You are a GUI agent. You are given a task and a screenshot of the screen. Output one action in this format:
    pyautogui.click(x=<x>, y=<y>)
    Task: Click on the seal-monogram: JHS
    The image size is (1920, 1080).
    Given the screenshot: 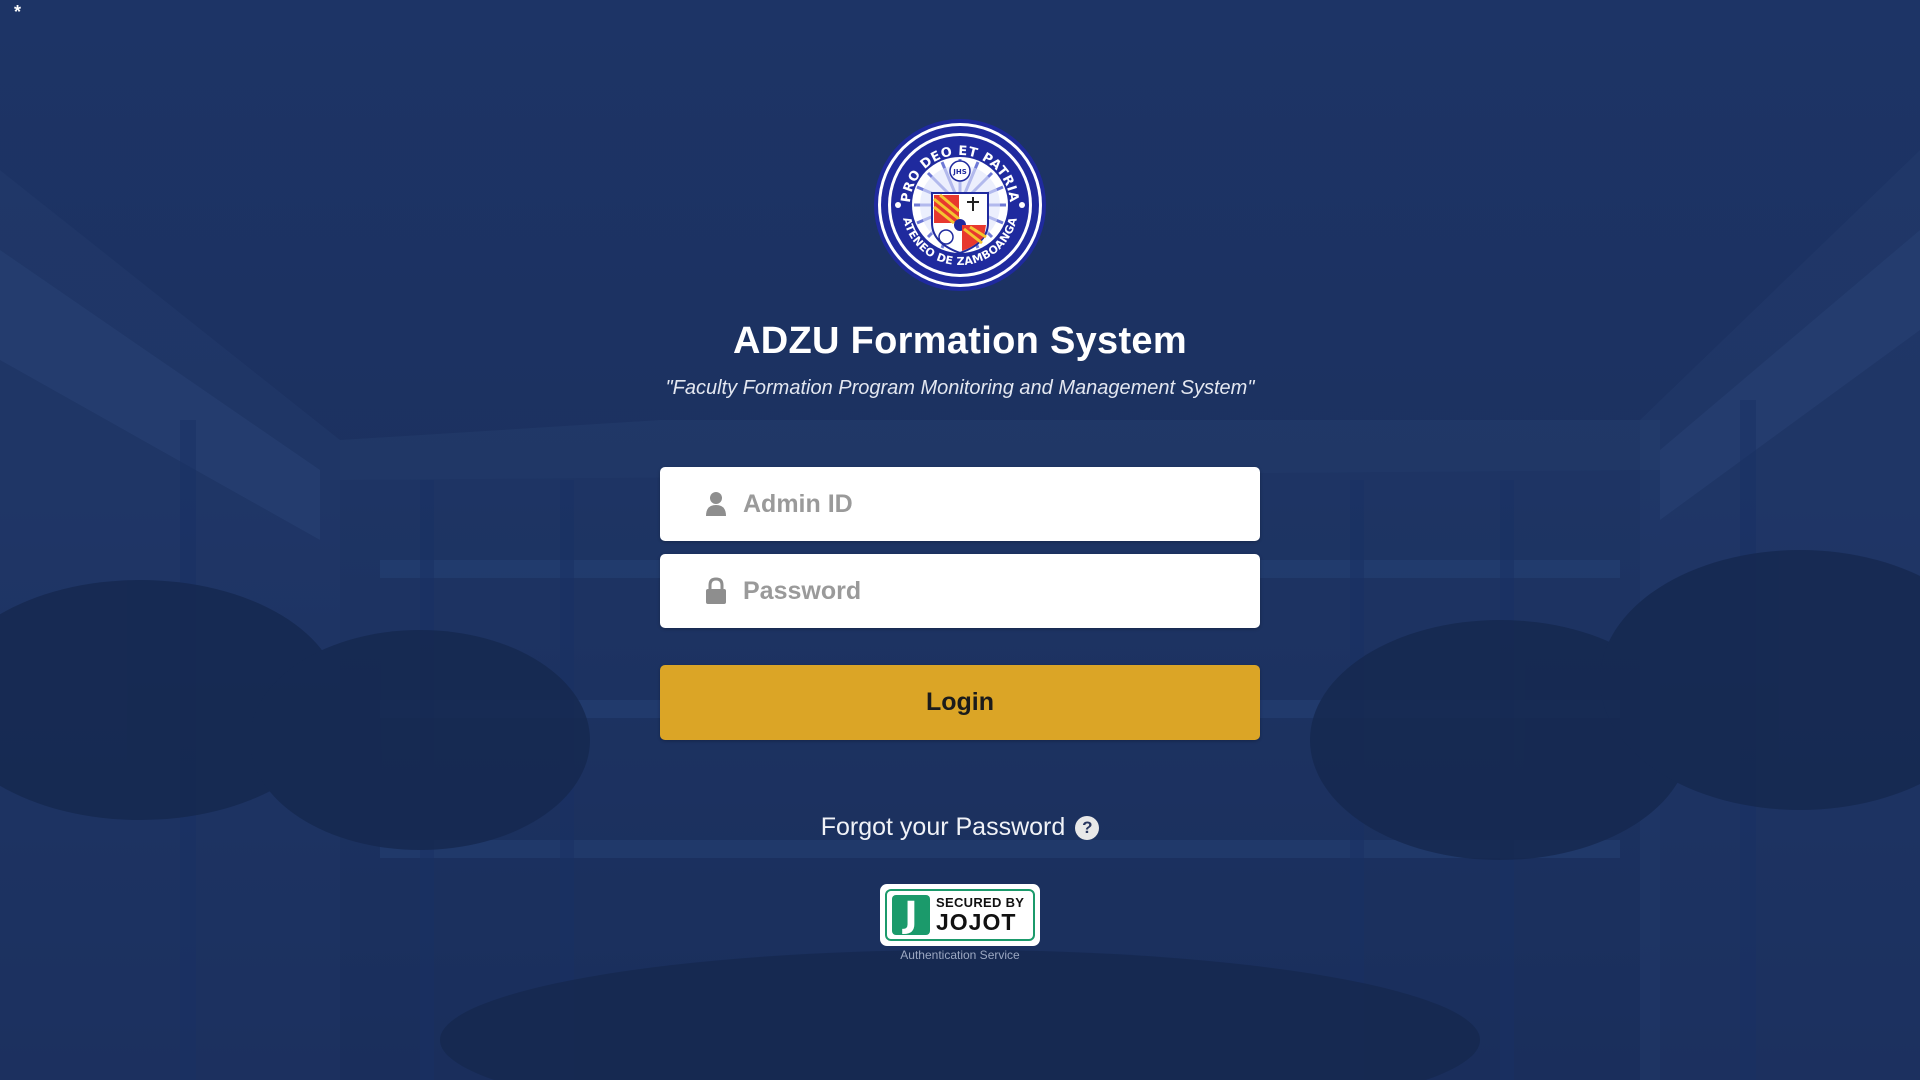 What is the action you would take?
    pyautogui.click(x=959, y=172)
    